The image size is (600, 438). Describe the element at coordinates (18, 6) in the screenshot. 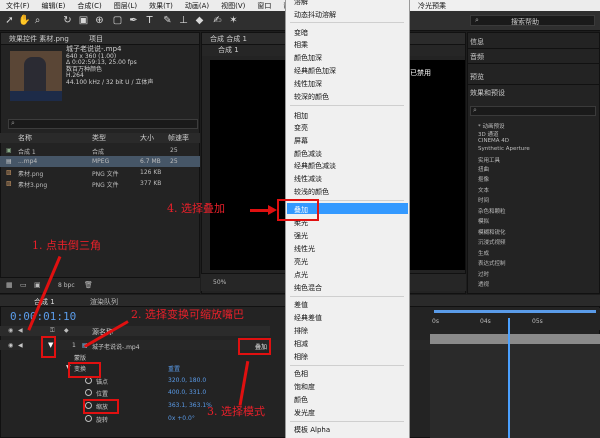

I see `menu-file: 文件(F)` at that location.